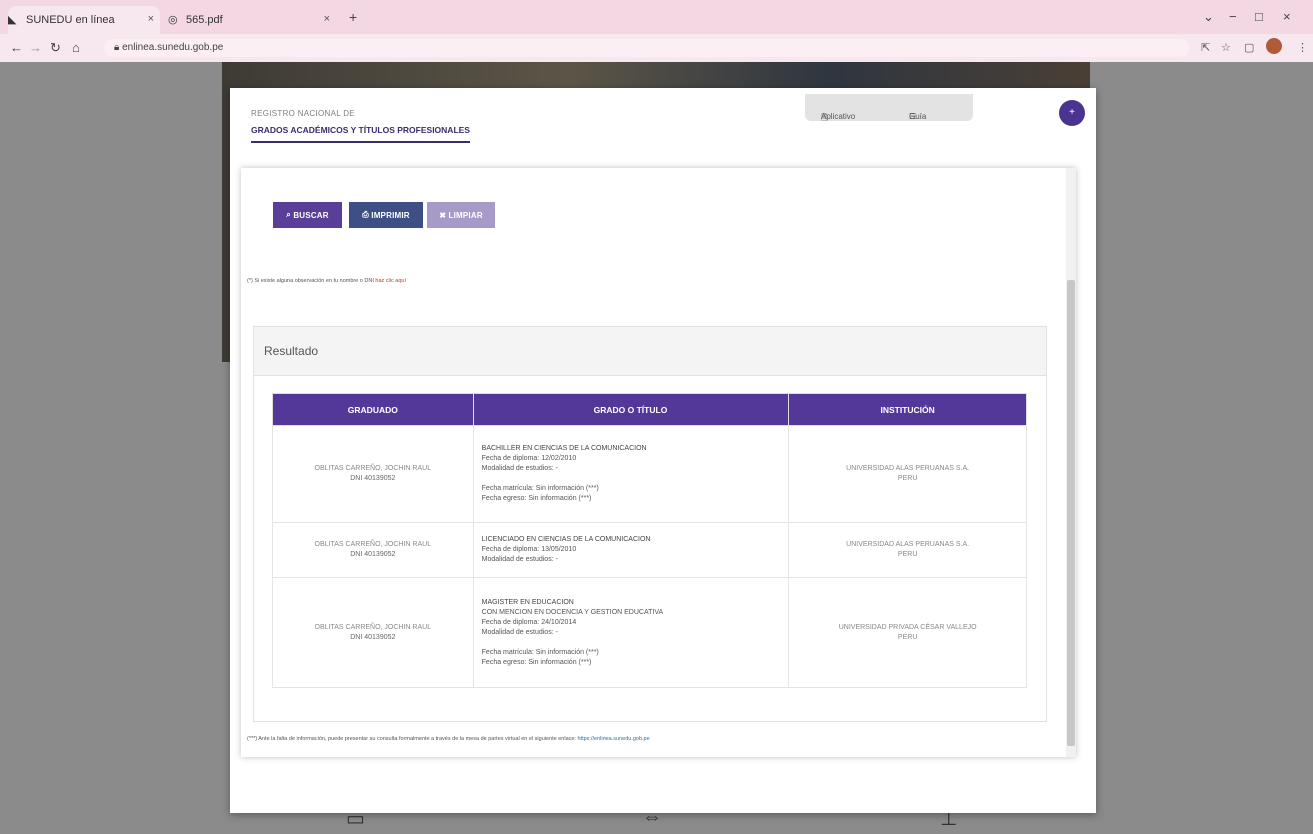 The width and height of the screenshot is (1313, 834). Describe the element at coordinates (1274, 46) in the screenshot. I see `profile-avatar` at that location.